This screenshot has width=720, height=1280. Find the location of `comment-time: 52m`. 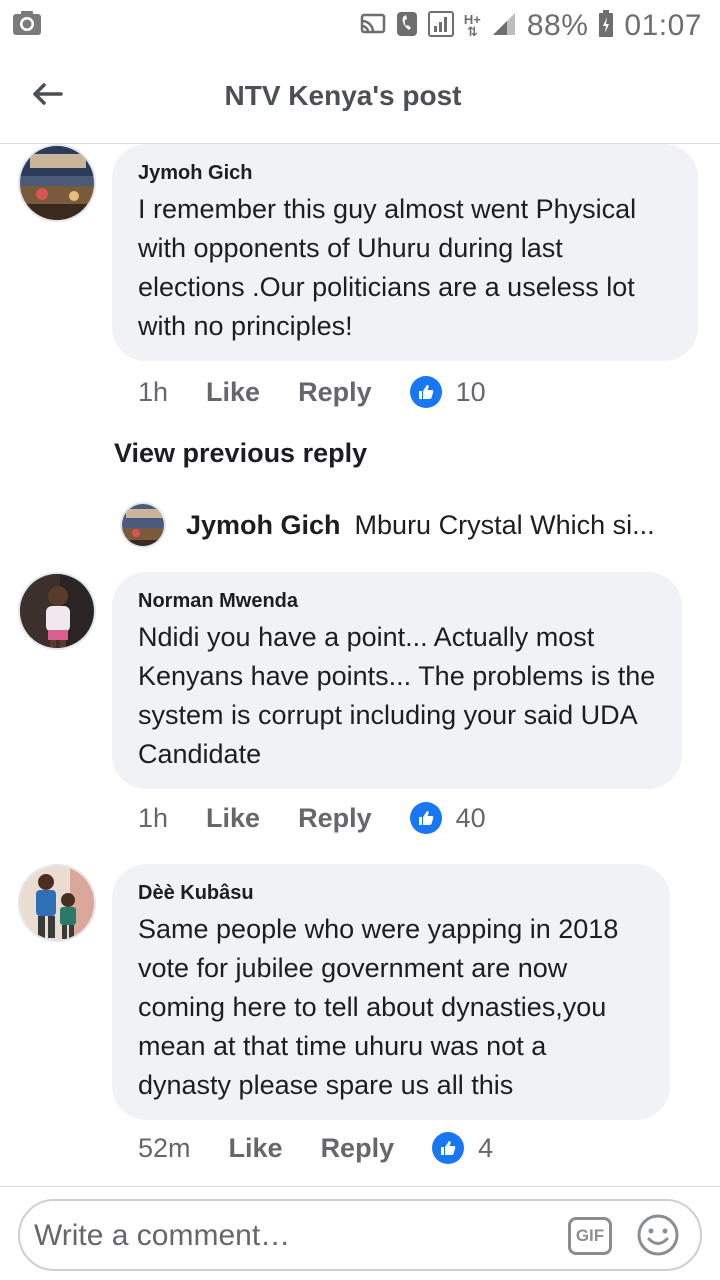

comment-time: 52m is located at coordinates (164, 1148).